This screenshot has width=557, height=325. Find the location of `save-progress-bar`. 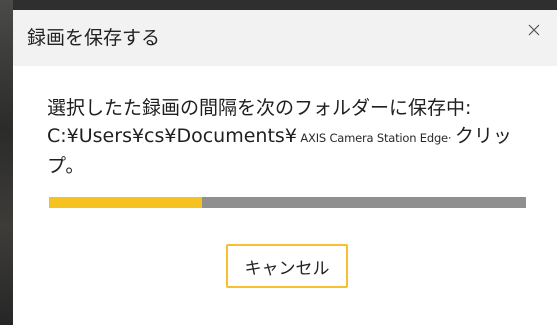

save-progress-bar is located at coordinates (287, 202).